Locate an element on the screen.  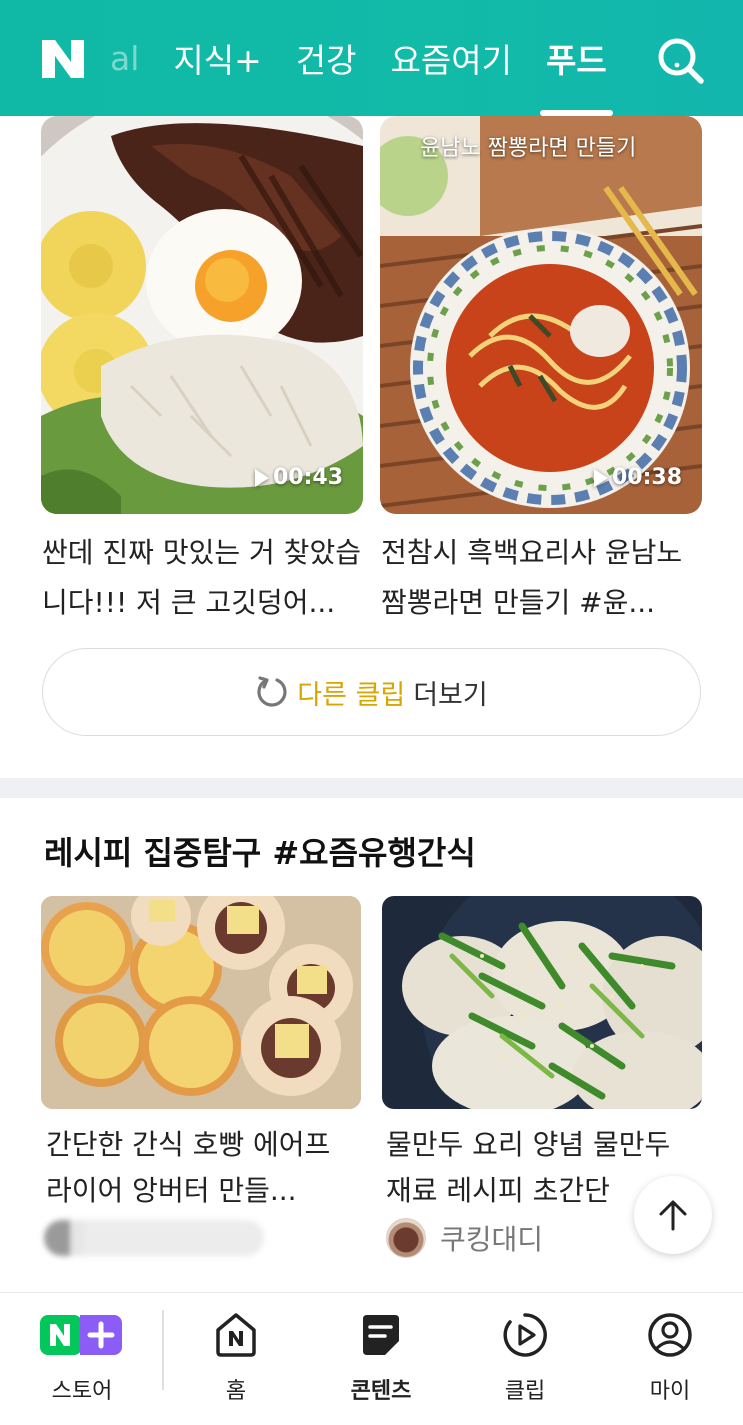
recipe-author-2: 쿠킹대디 is located at coordinates (464, 1238).